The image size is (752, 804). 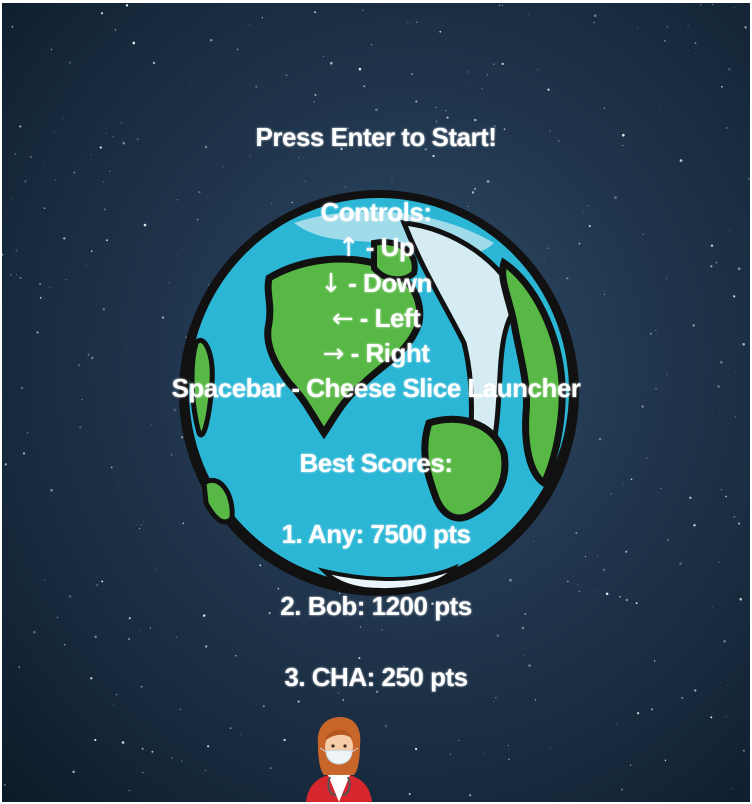 What do you see at coordinates (376, 137) in the screenshot?
I see `start-prompt: Press Enter to Start!` at bounding box center [376, 137].